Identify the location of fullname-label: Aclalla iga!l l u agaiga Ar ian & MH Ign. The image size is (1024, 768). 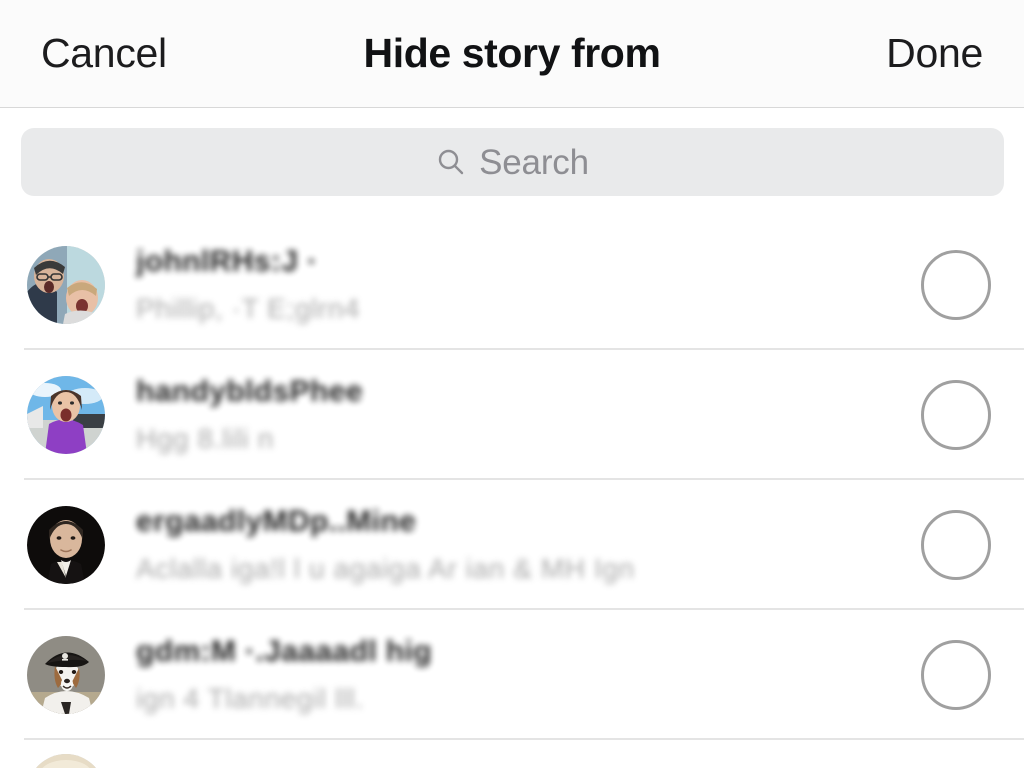
(385, 568).